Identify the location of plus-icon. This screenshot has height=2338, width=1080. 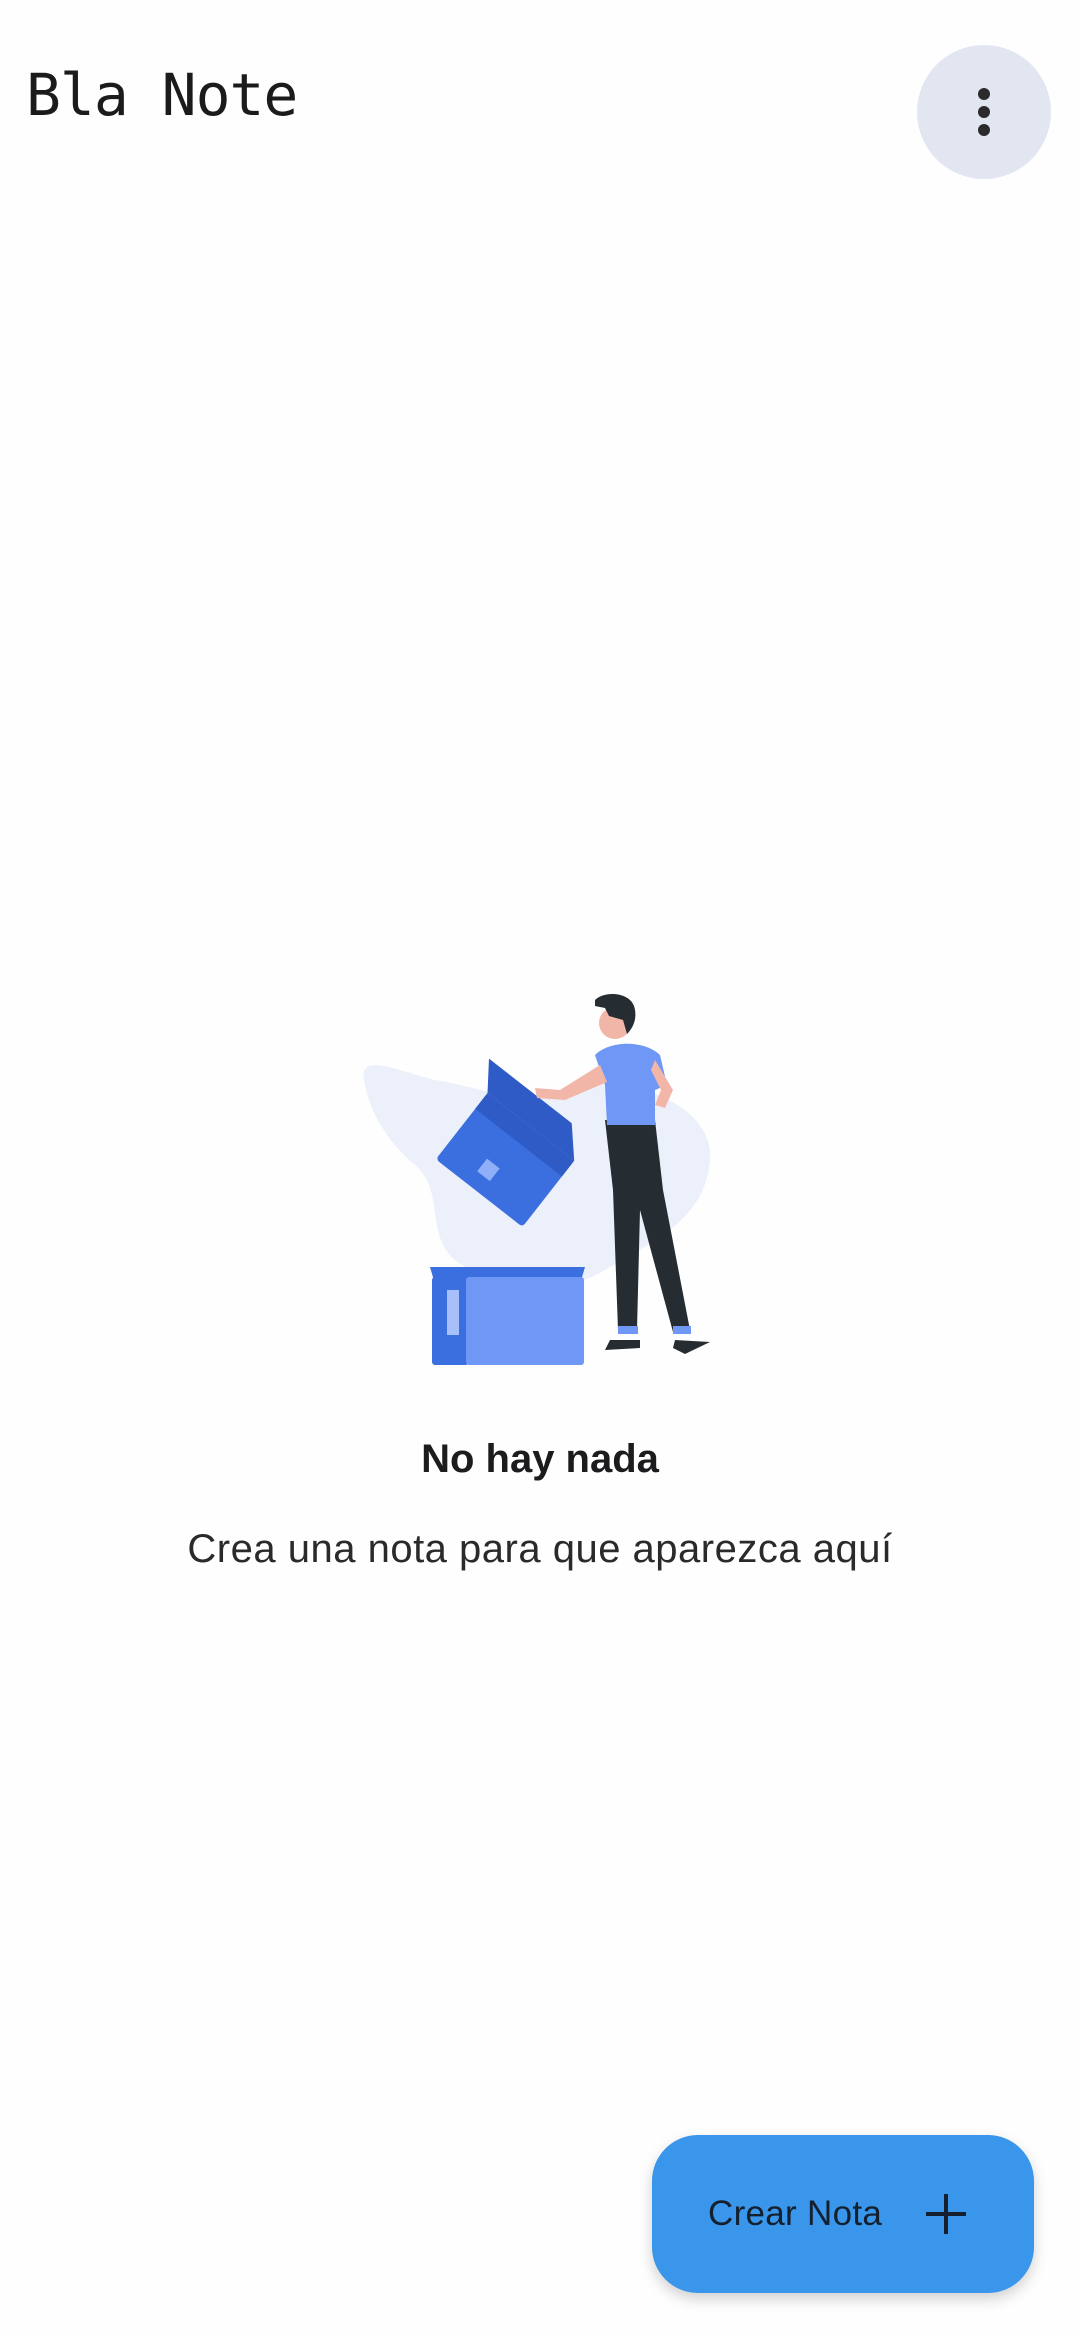
(946, 2214).